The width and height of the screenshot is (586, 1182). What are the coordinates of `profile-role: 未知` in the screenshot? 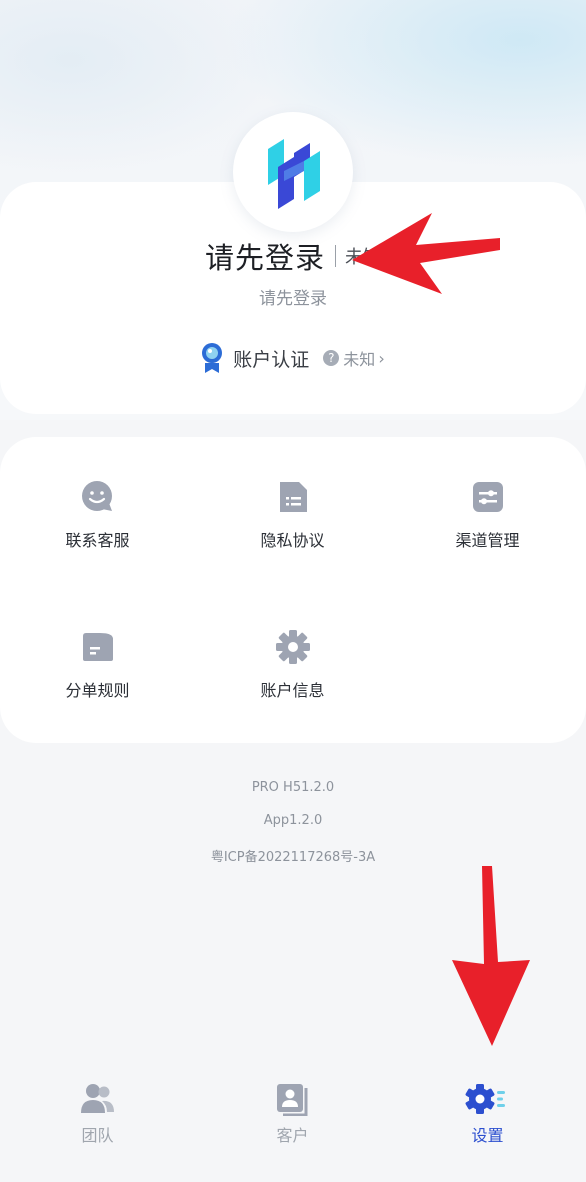 It's located at (363, 257).